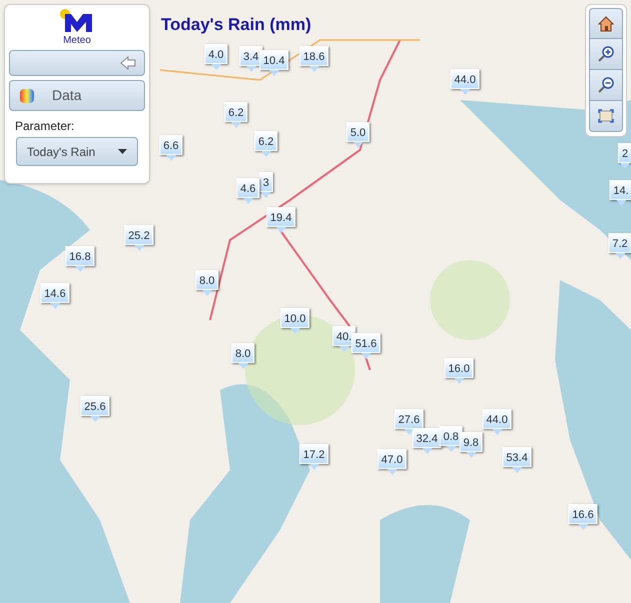  I want to click on home-button, so click(606, 23).